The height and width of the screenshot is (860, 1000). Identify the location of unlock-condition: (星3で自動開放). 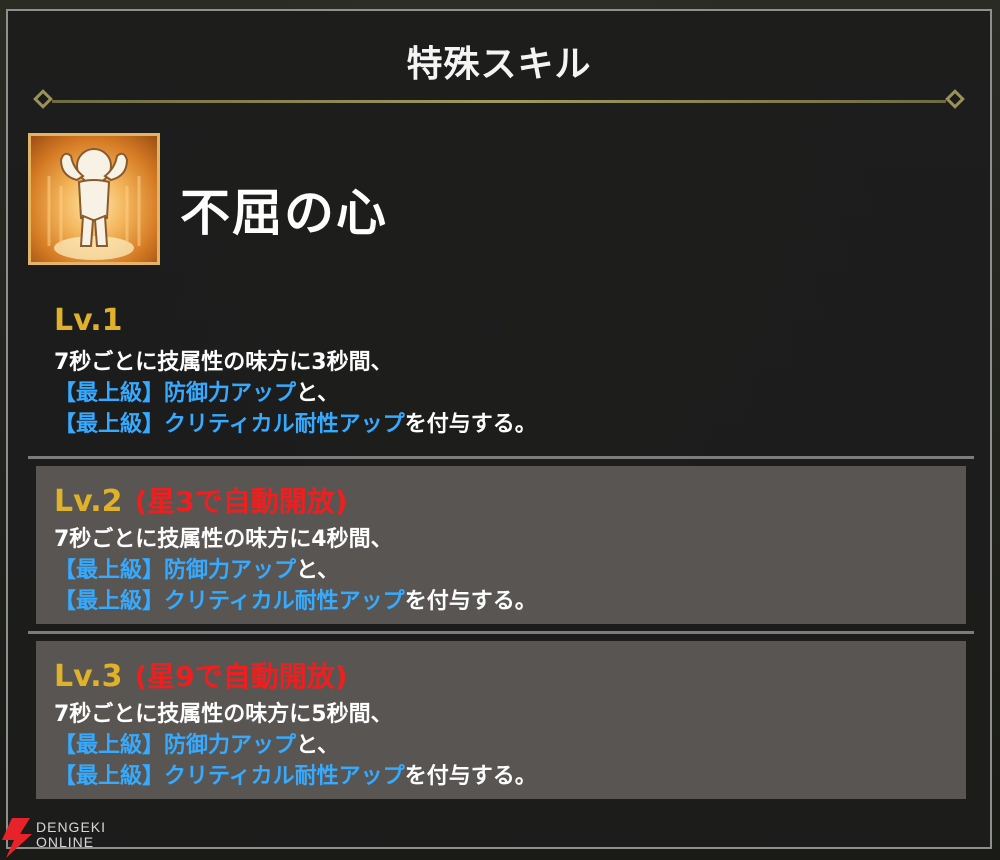
(241, 501).